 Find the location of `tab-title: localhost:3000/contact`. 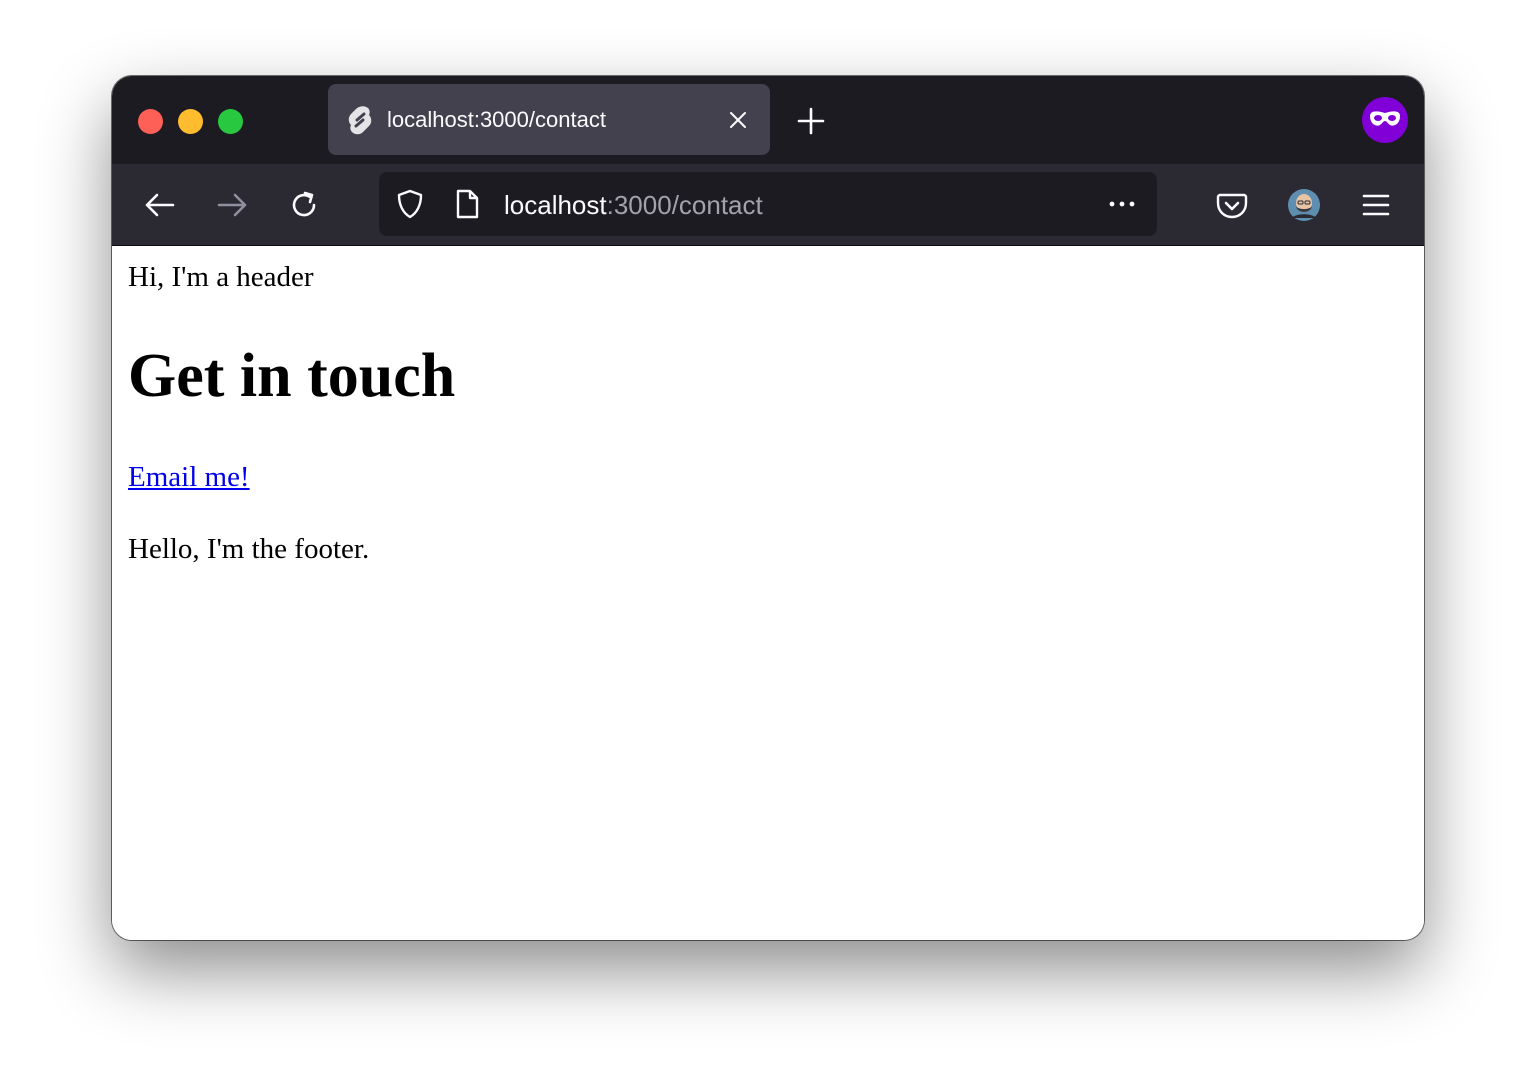

tab-title: localhost:3000/contact is located at coordinates (496, 119).